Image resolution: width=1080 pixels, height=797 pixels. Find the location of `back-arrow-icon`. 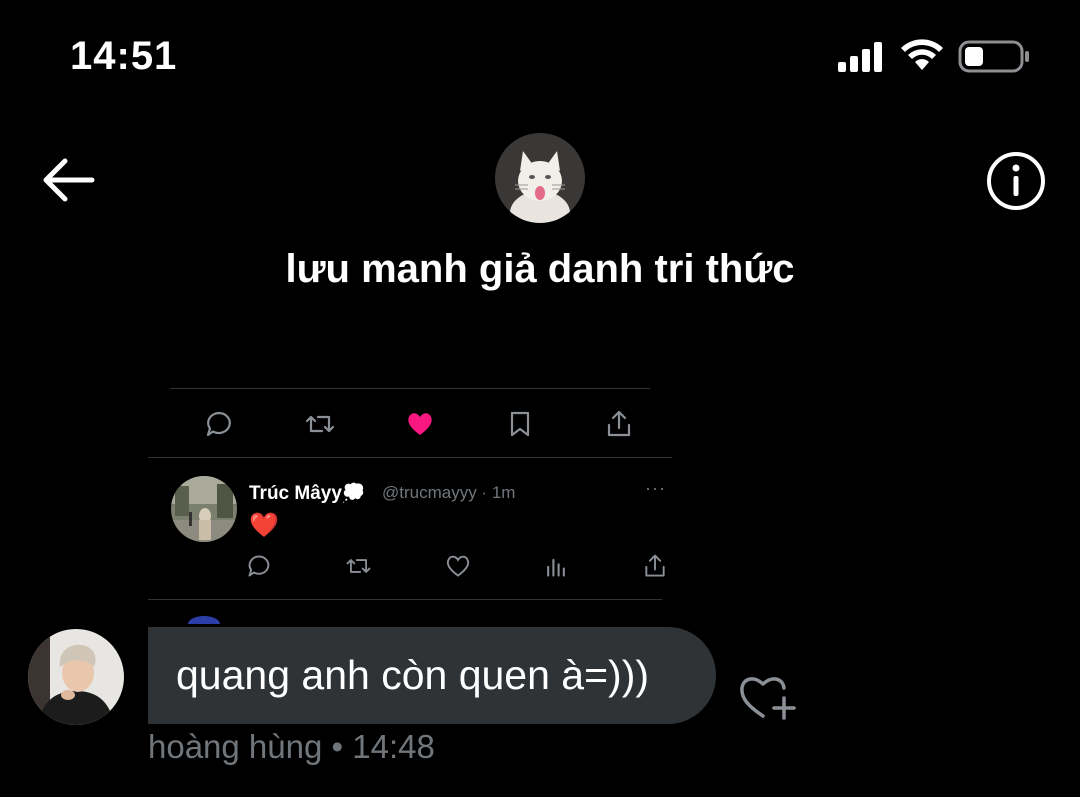

back-arrow-icon is located at coordinates (68, 180).